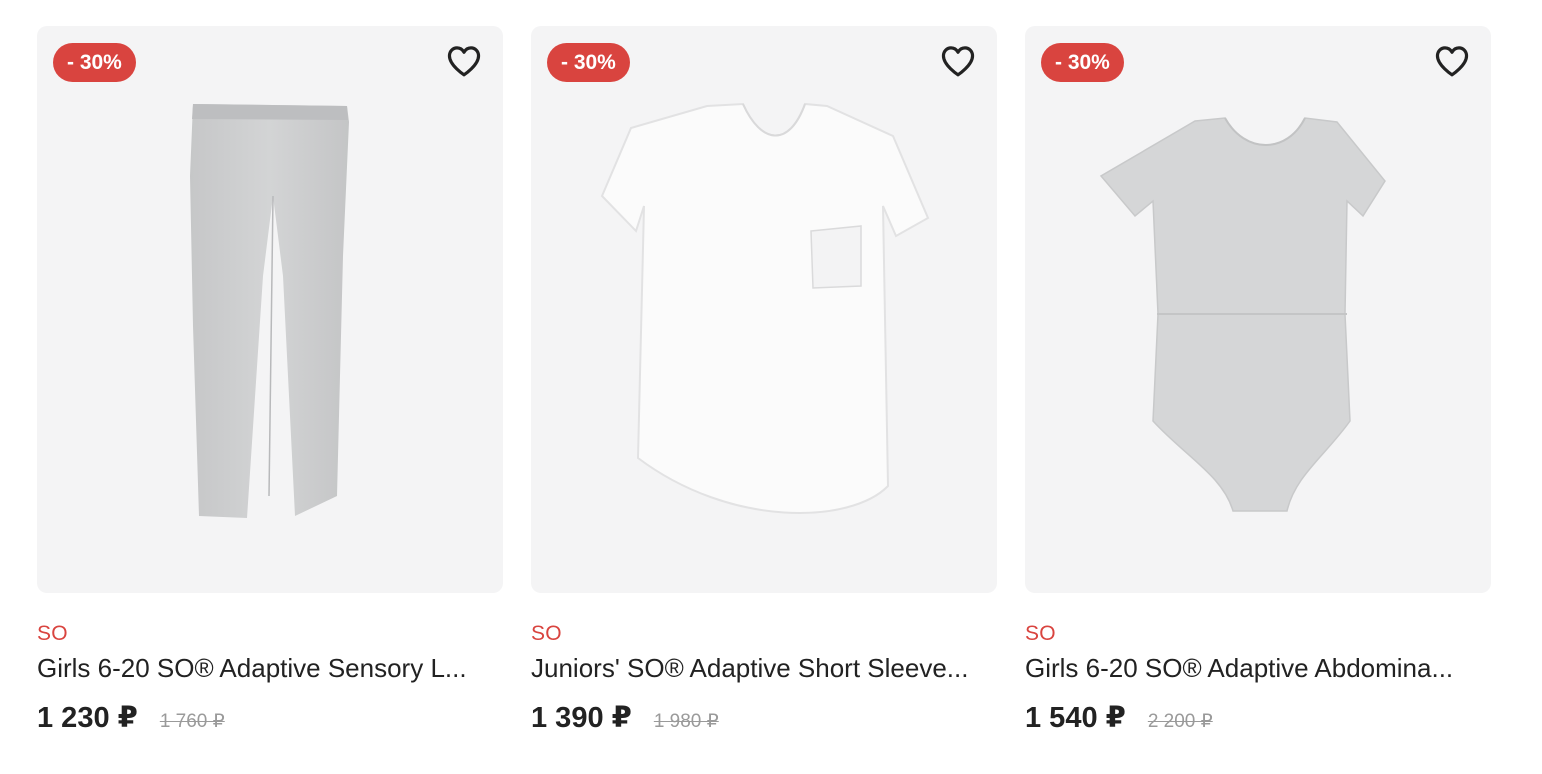 Image resolution: width=1542 pixels, height=774 pixels. I want to click on current-price: 1 390 ₽, so click(581, 718).